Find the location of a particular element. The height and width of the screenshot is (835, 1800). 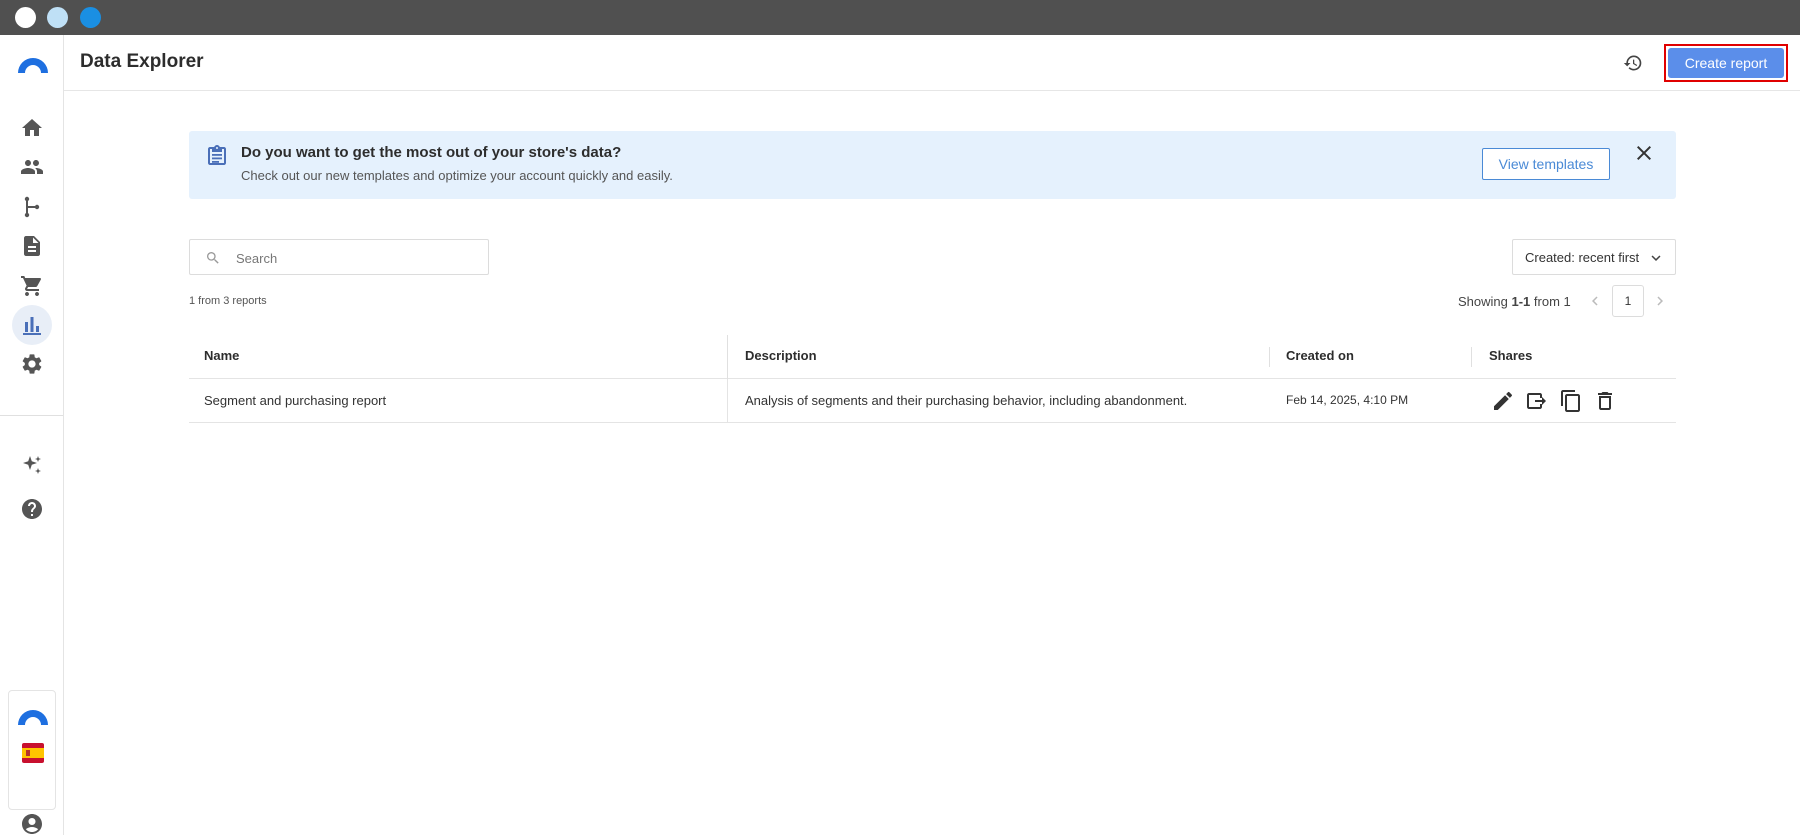

edit-icon is located at coordinates (1503, 401).